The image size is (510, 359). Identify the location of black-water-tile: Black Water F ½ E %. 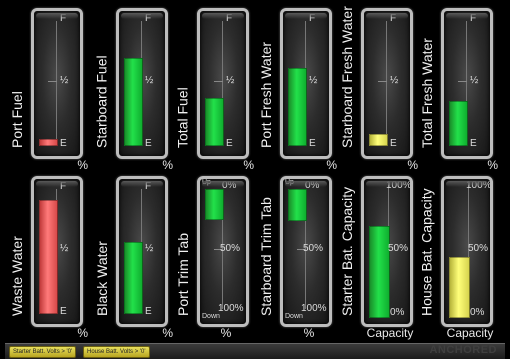
(131, 257).